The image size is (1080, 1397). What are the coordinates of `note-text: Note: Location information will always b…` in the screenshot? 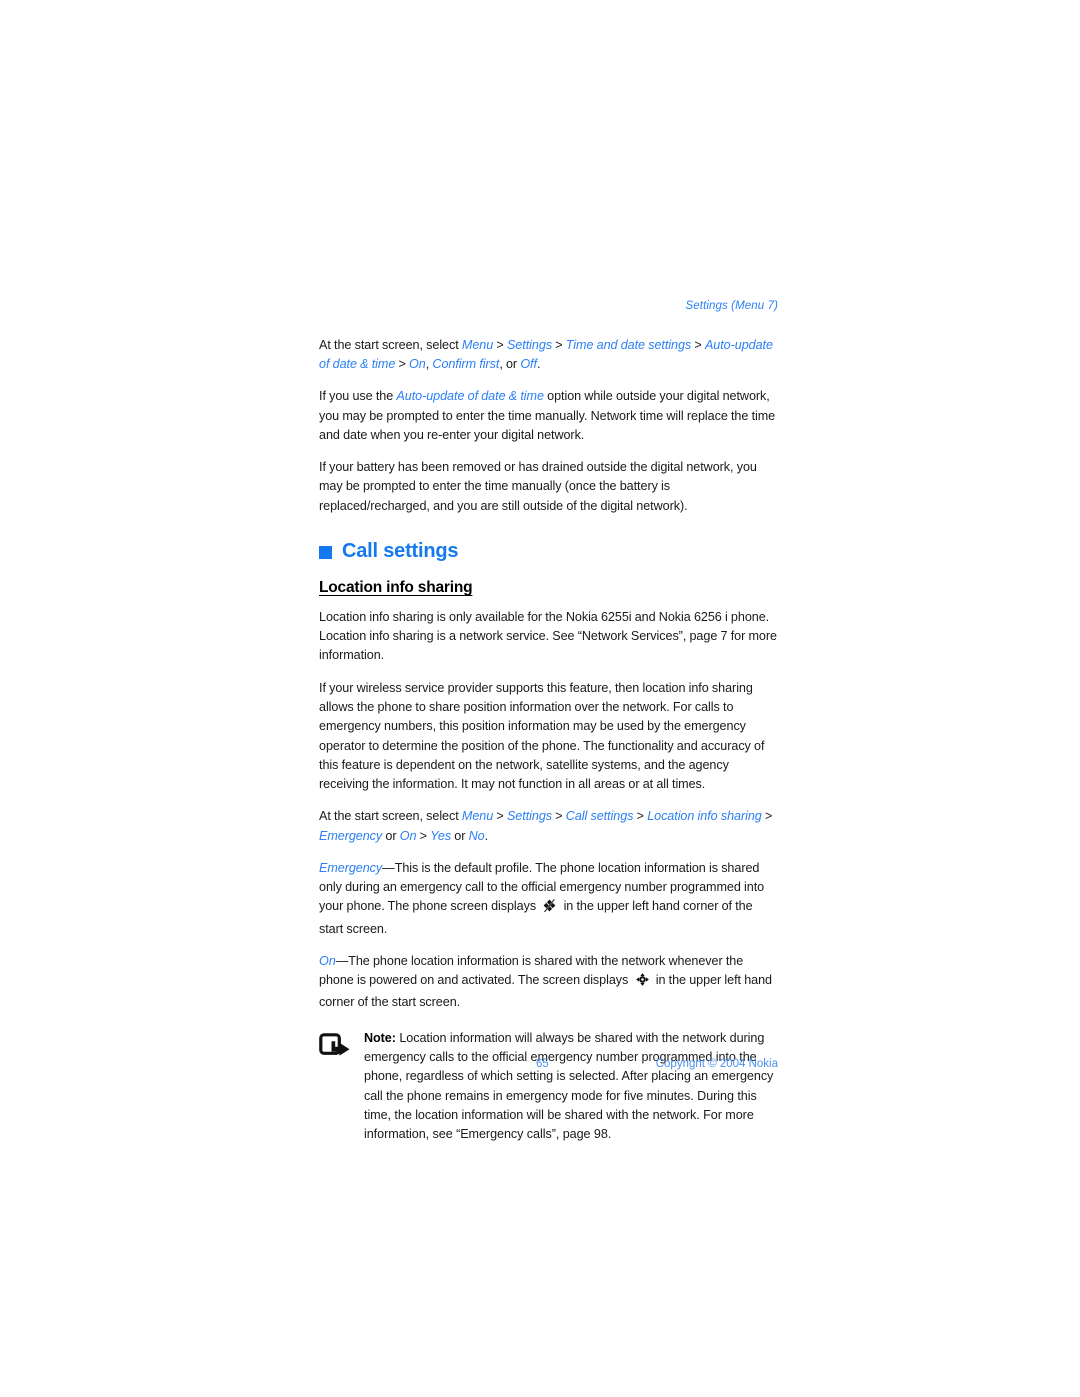 It's located at (571, 1087).